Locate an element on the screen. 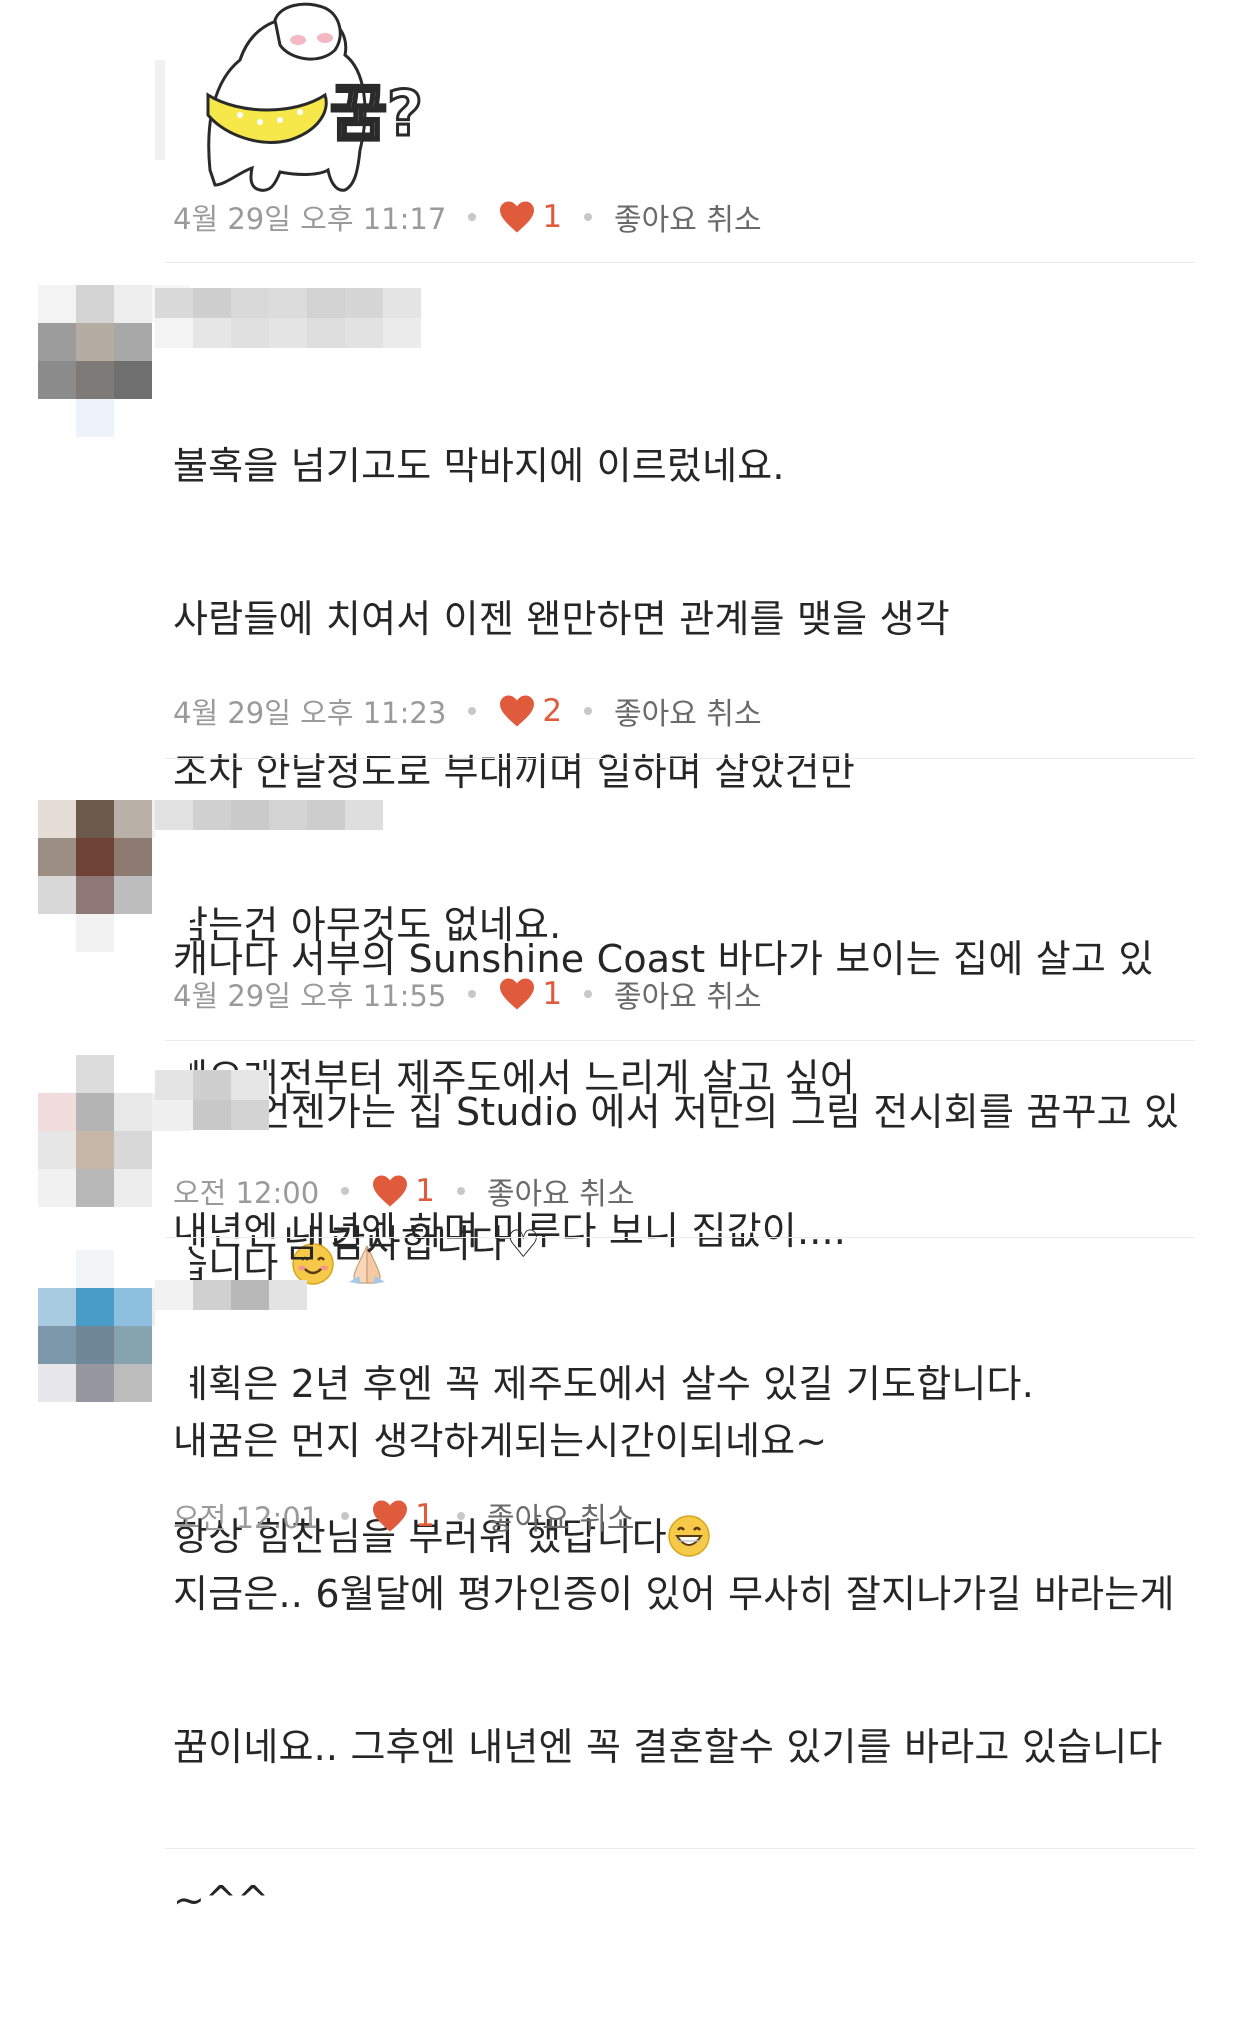 Image resolution: width=1242 pixels, height=2028 pixels. comment-meta: 오전 12:00 1 좋아요 취소 is located at coordinates (403, 1191).